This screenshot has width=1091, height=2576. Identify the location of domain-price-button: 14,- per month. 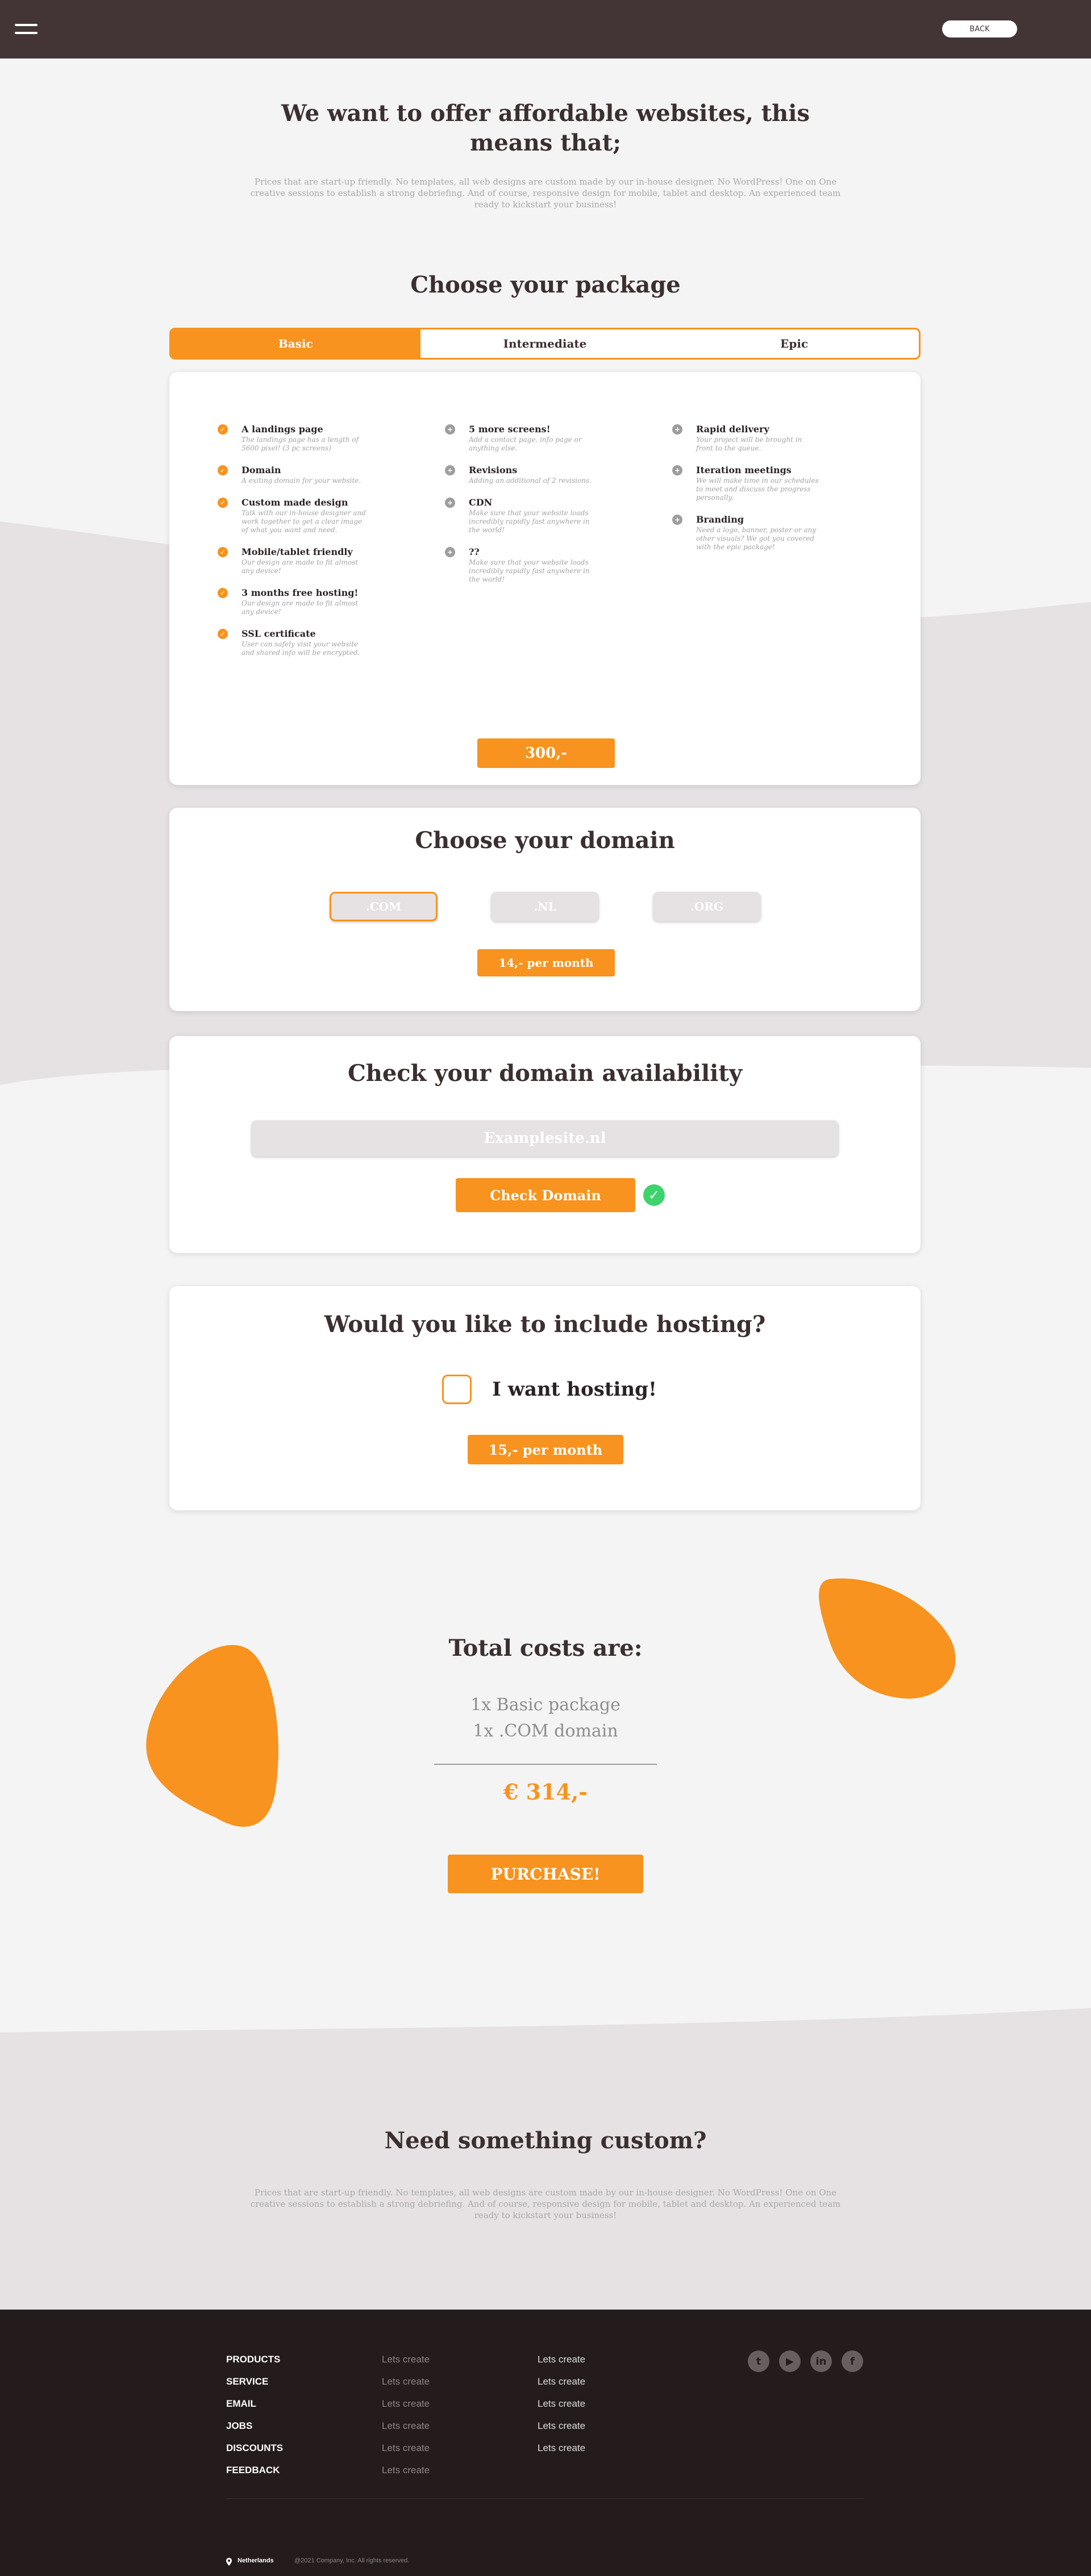
(546, 962).